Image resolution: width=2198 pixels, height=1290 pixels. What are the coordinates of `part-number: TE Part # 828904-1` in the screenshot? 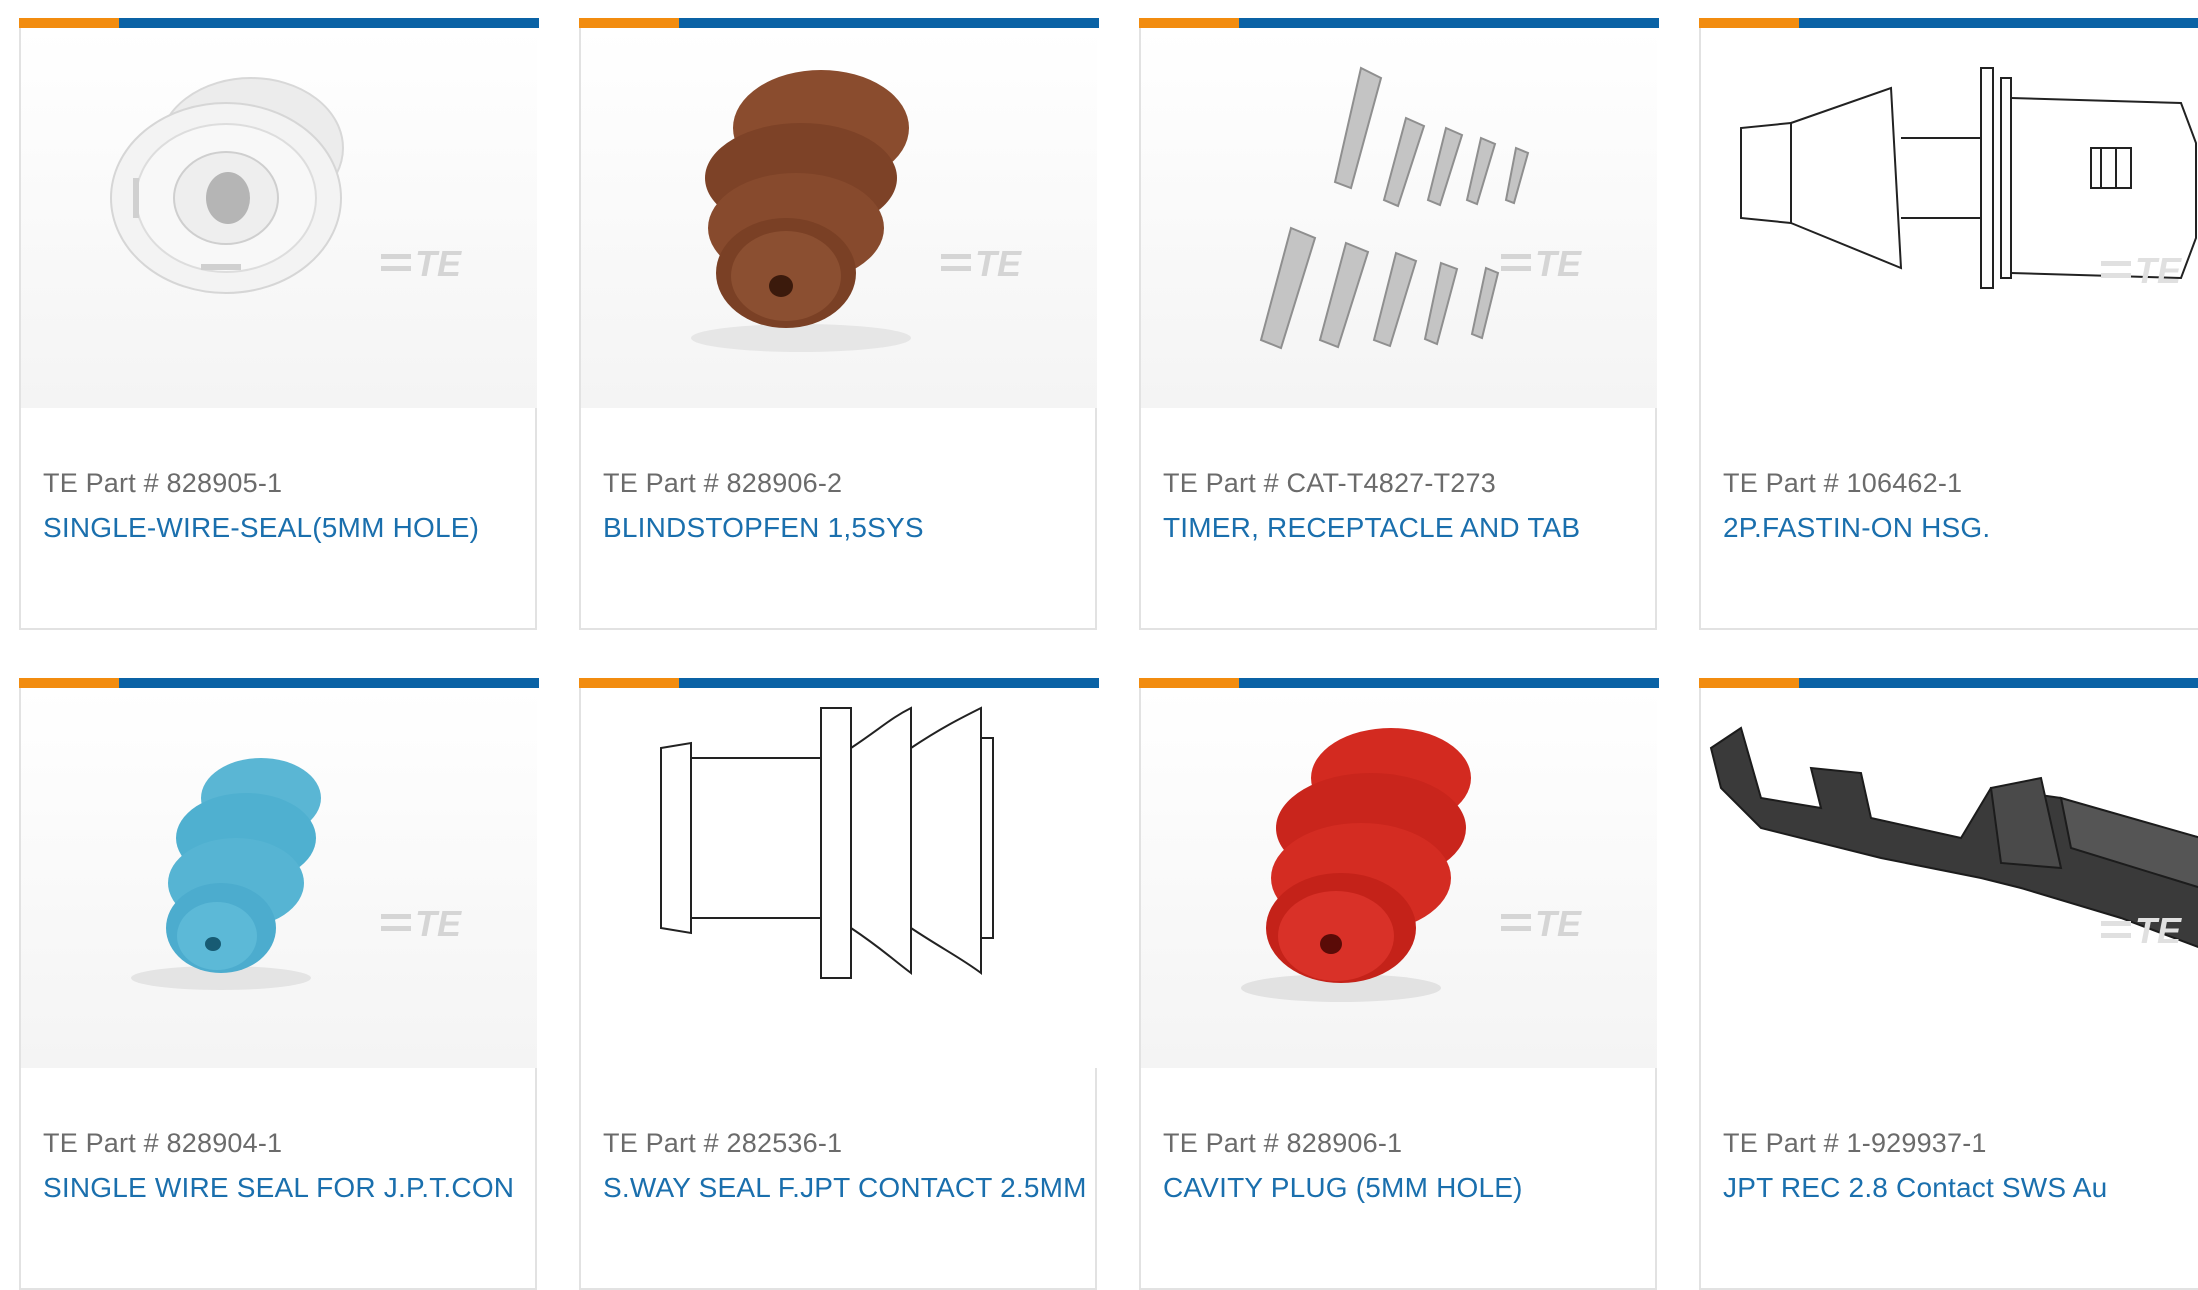 It's located at (163, 1143).